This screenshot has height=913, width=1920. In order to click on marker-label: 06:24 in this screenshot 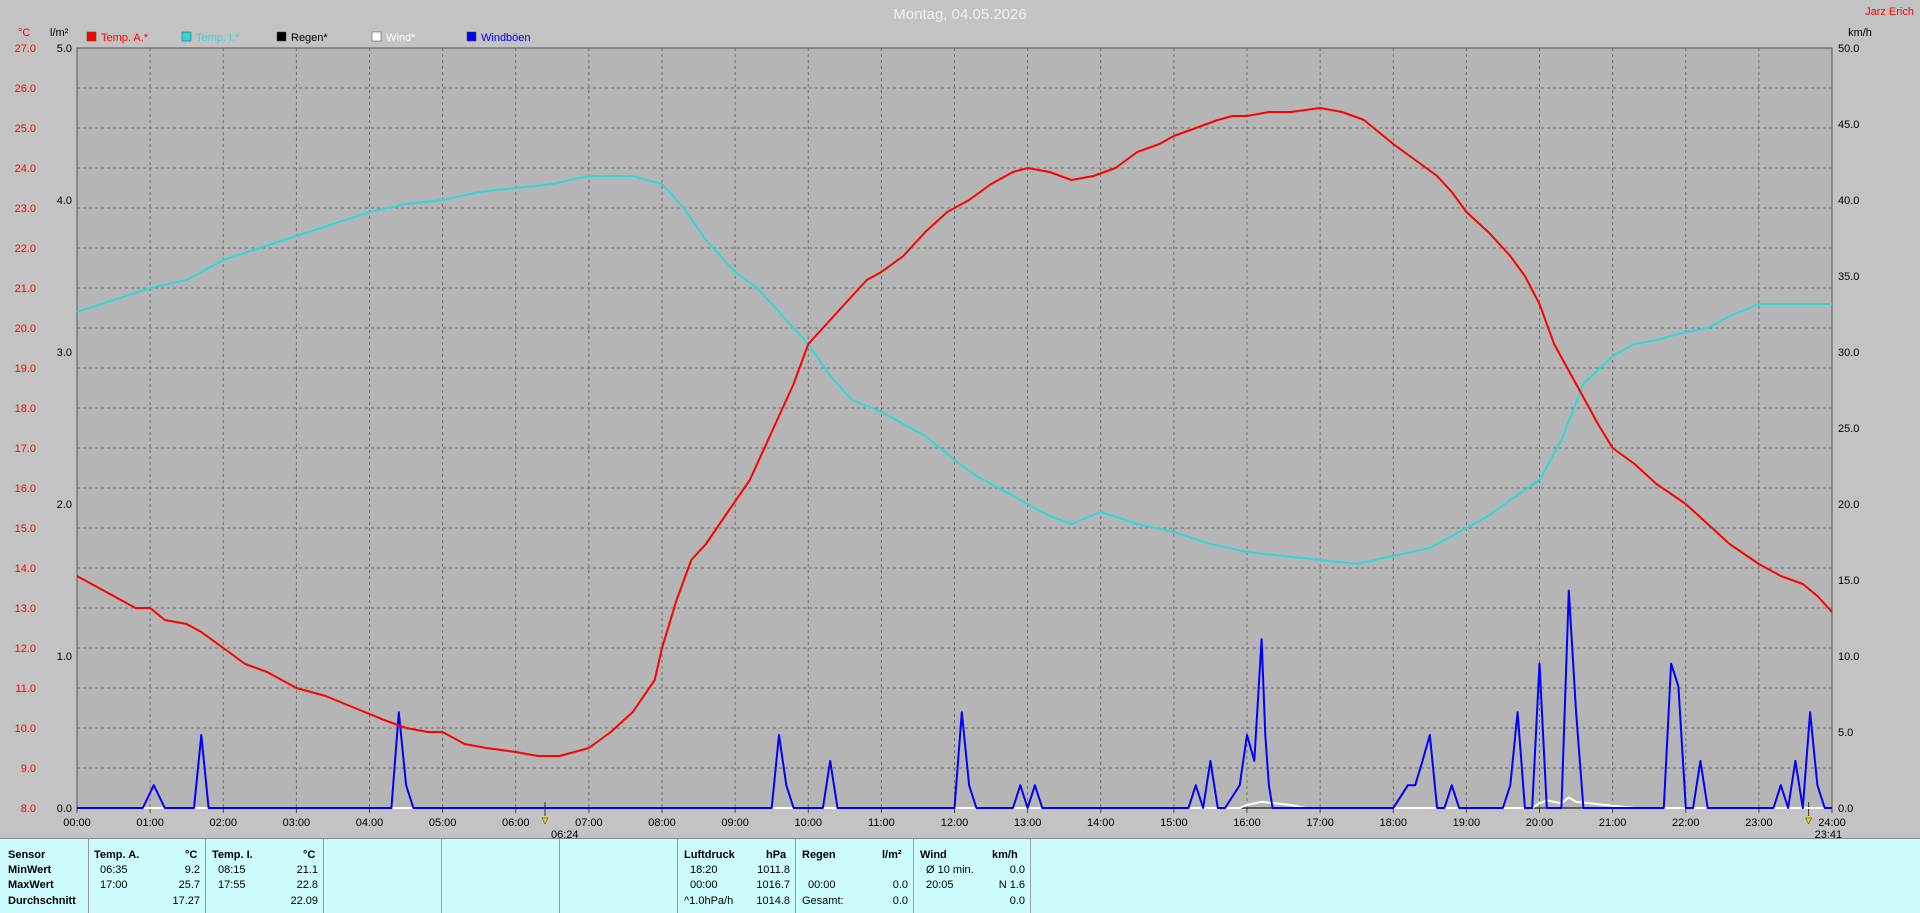, I will do `click(565, 833)`.